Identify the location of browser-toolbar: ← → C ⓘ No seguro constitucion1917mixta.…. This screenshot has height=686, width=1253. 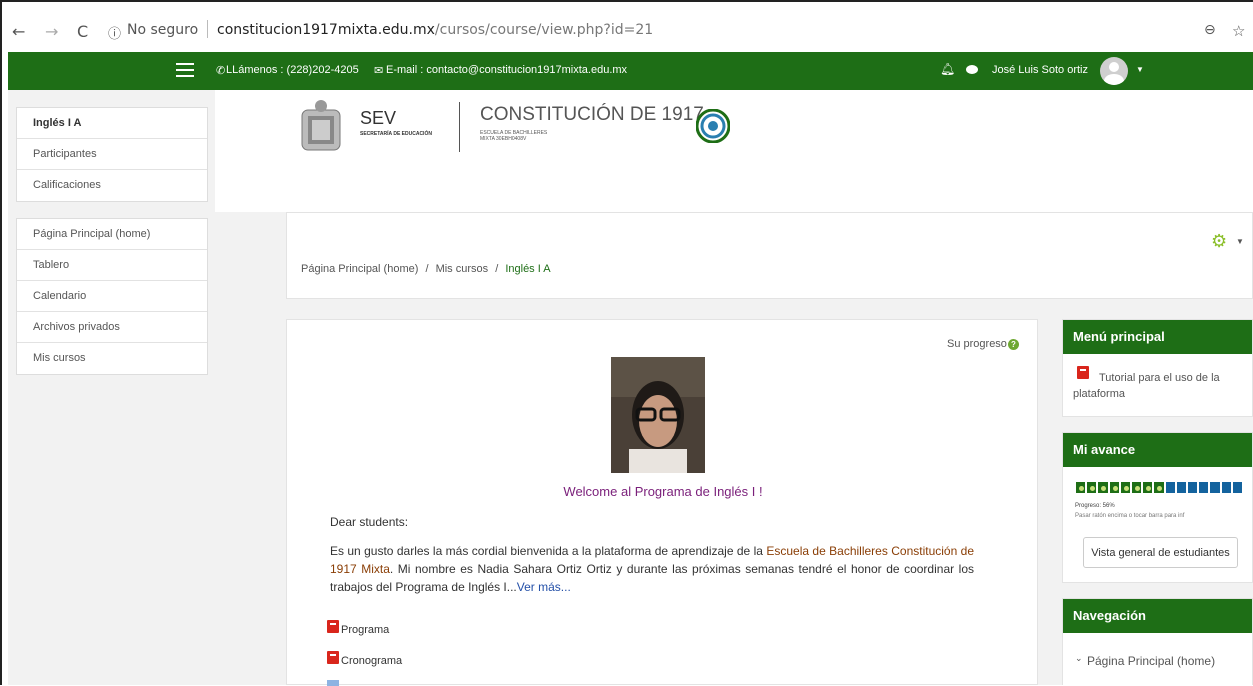
(626, 26).